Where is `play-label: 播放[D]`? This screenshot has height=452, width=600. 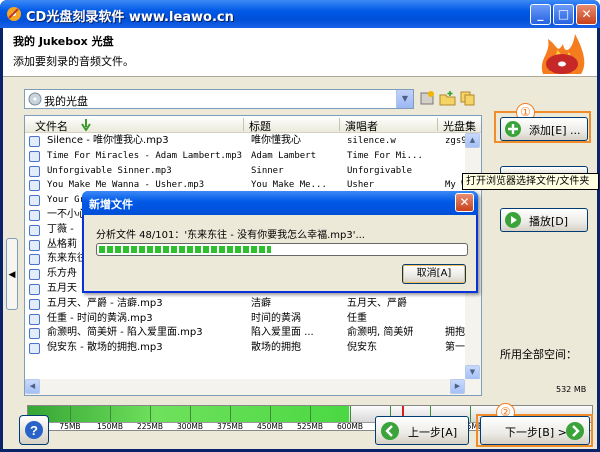
play-label: 播放[D] is located at coordinates (549, 221).